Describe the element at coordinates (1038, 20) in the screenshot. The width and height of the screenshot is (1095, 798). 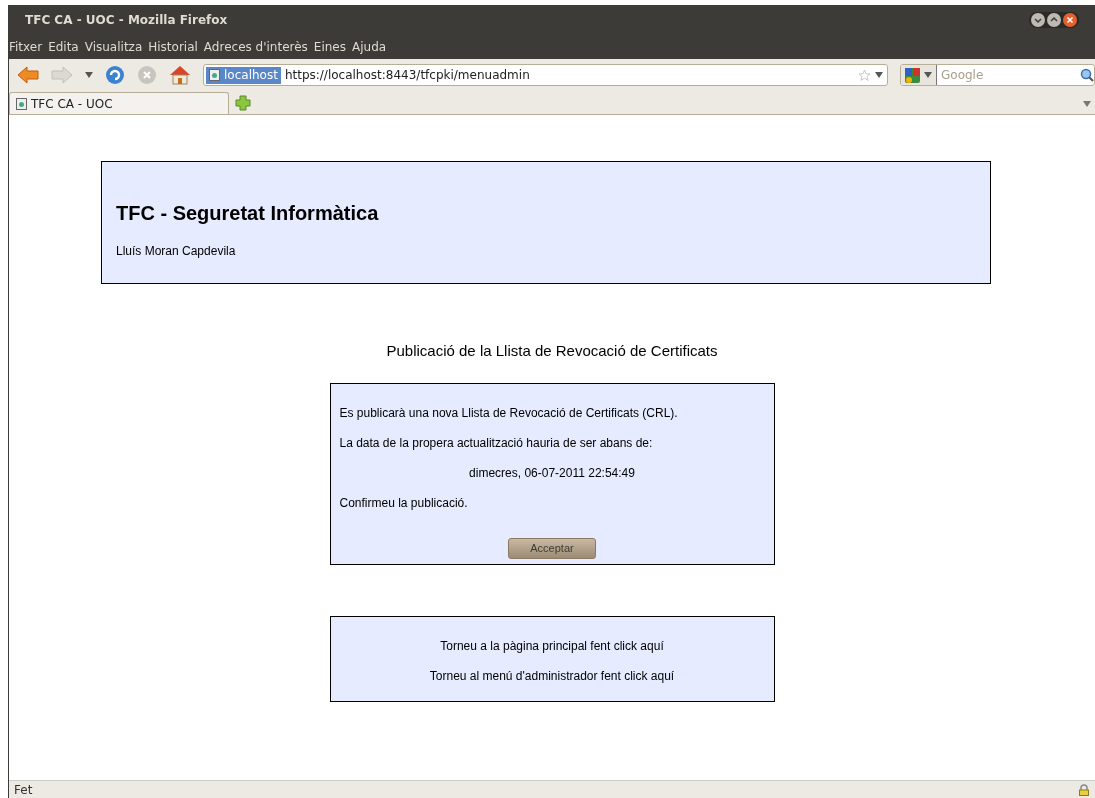
I see `minimize-icon` at that location.